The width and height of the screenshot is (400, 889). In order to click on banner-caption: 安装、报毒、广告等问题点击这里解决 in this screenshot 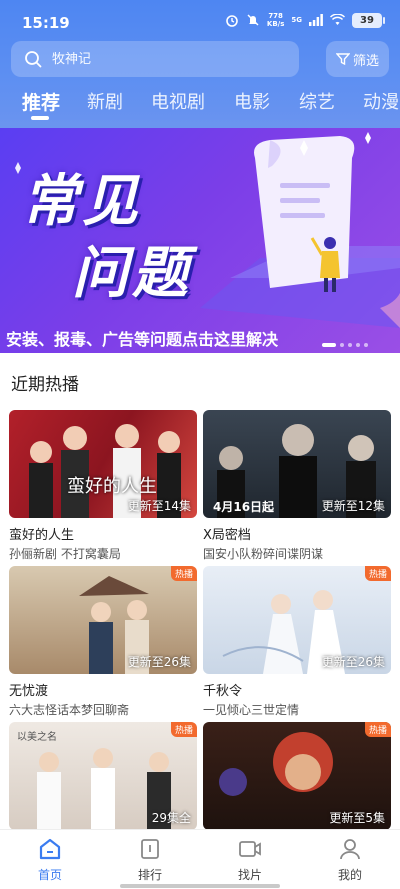, I will do `click(142, 339)`.